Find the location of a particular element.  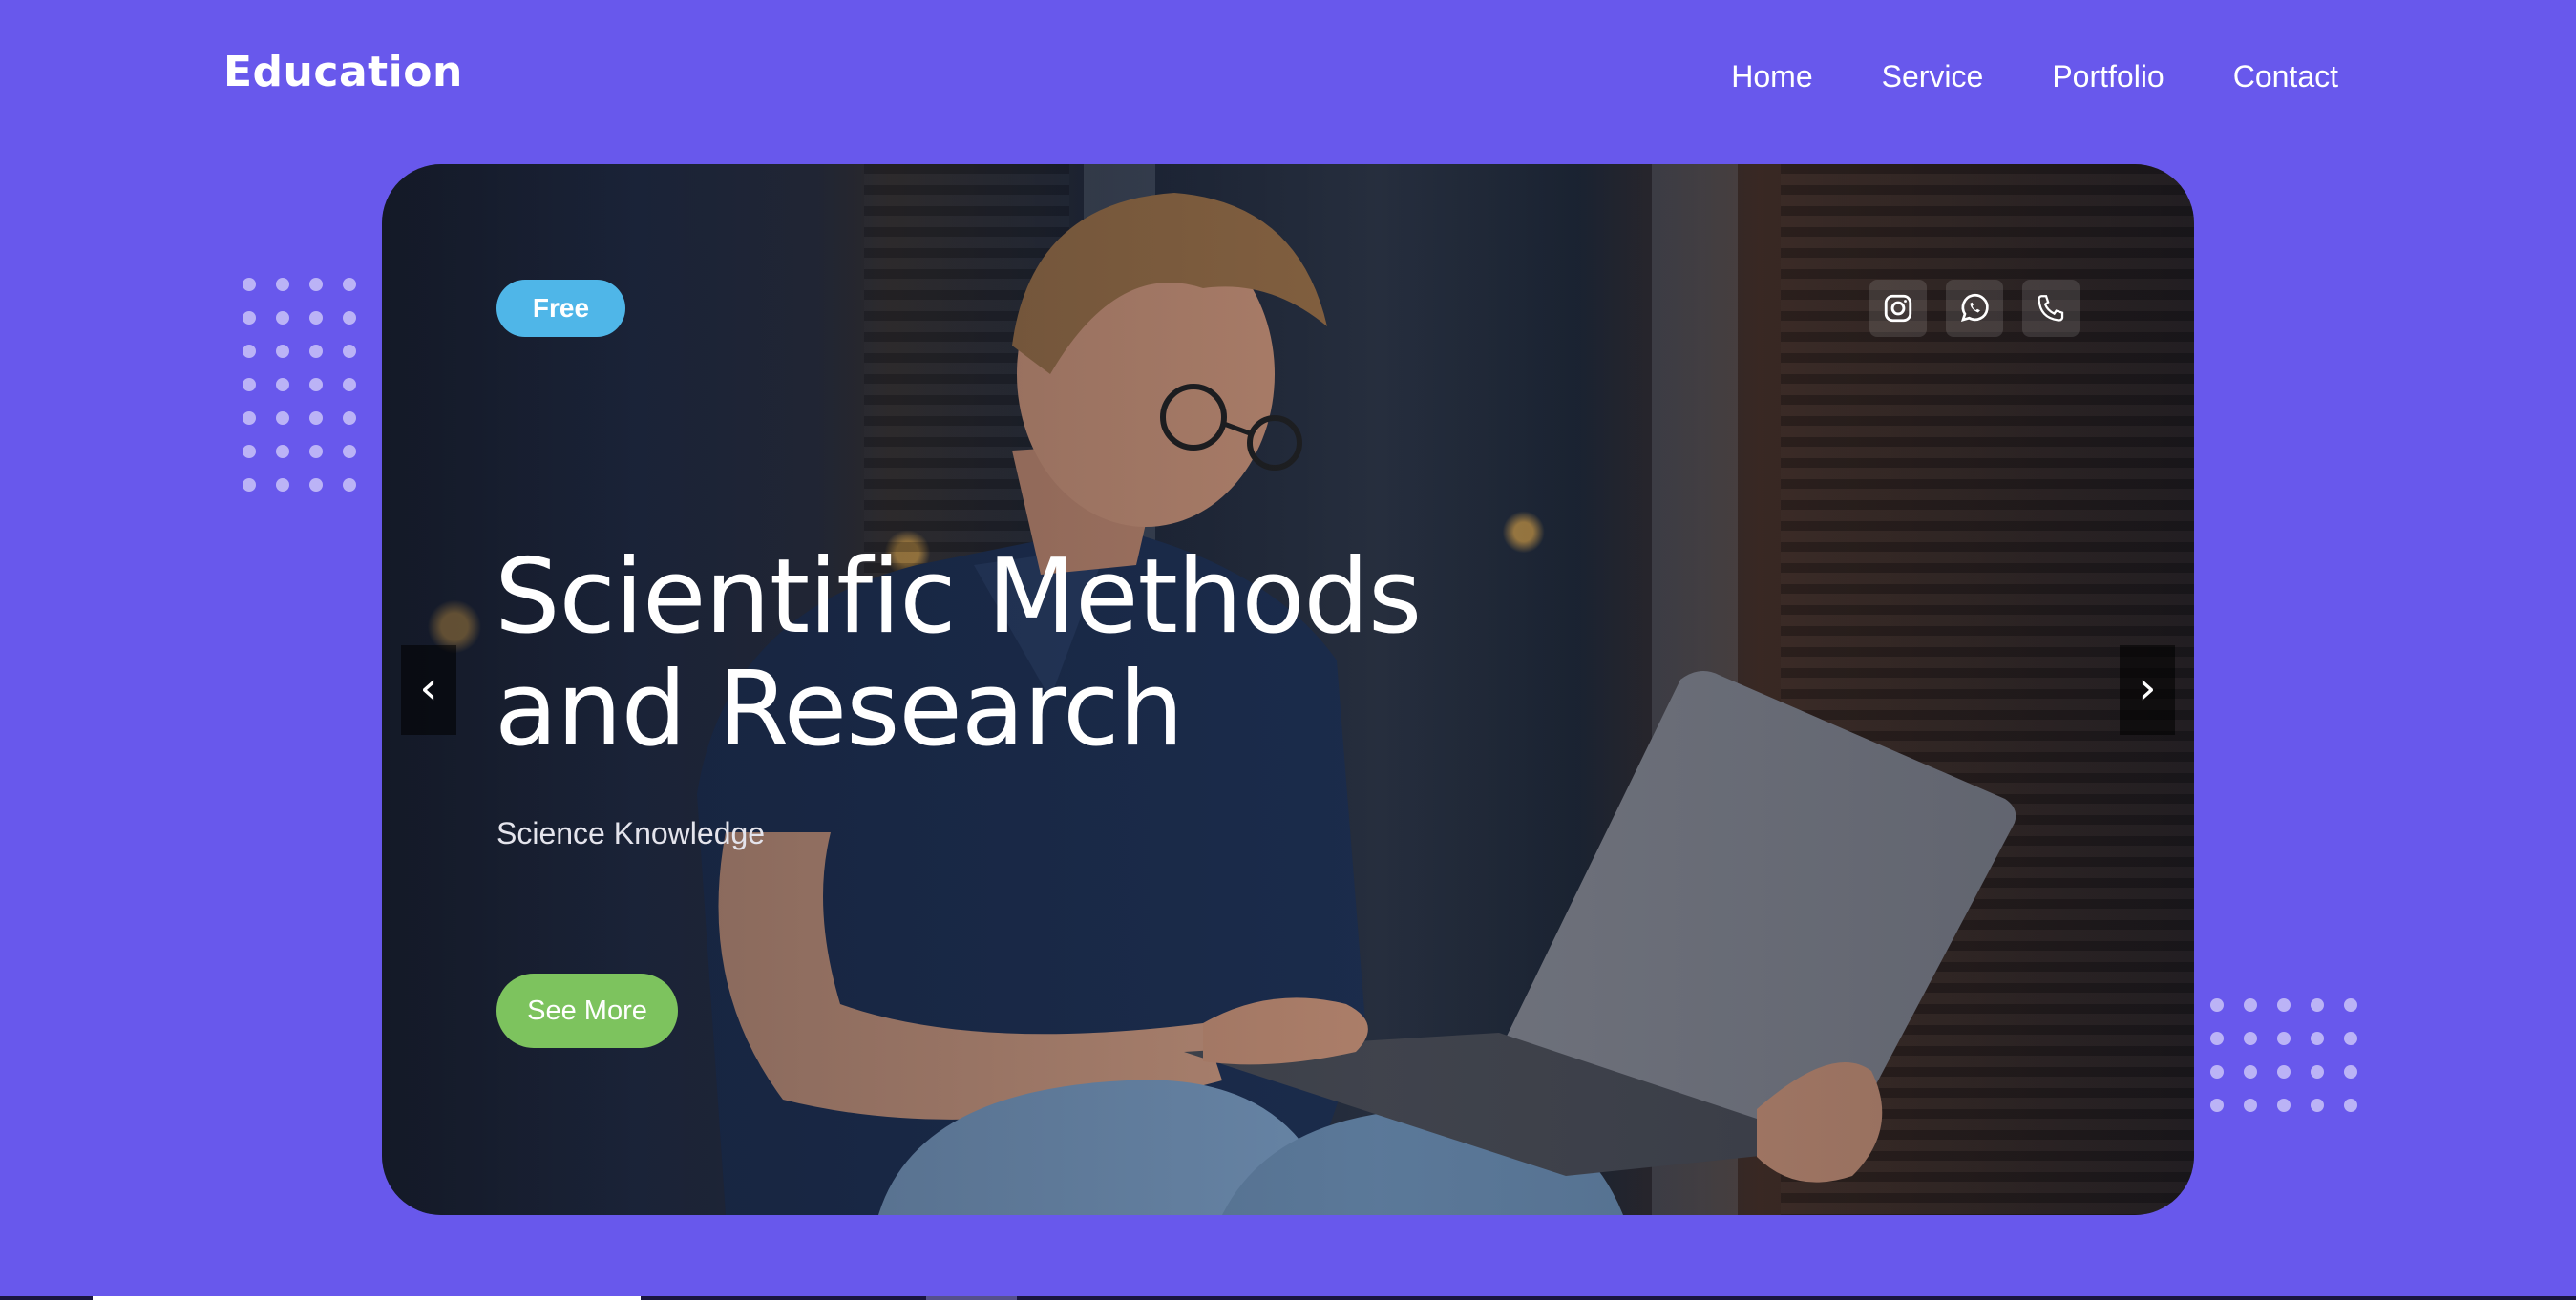

whatsapp-icon is located at coordinates (1974, 308).